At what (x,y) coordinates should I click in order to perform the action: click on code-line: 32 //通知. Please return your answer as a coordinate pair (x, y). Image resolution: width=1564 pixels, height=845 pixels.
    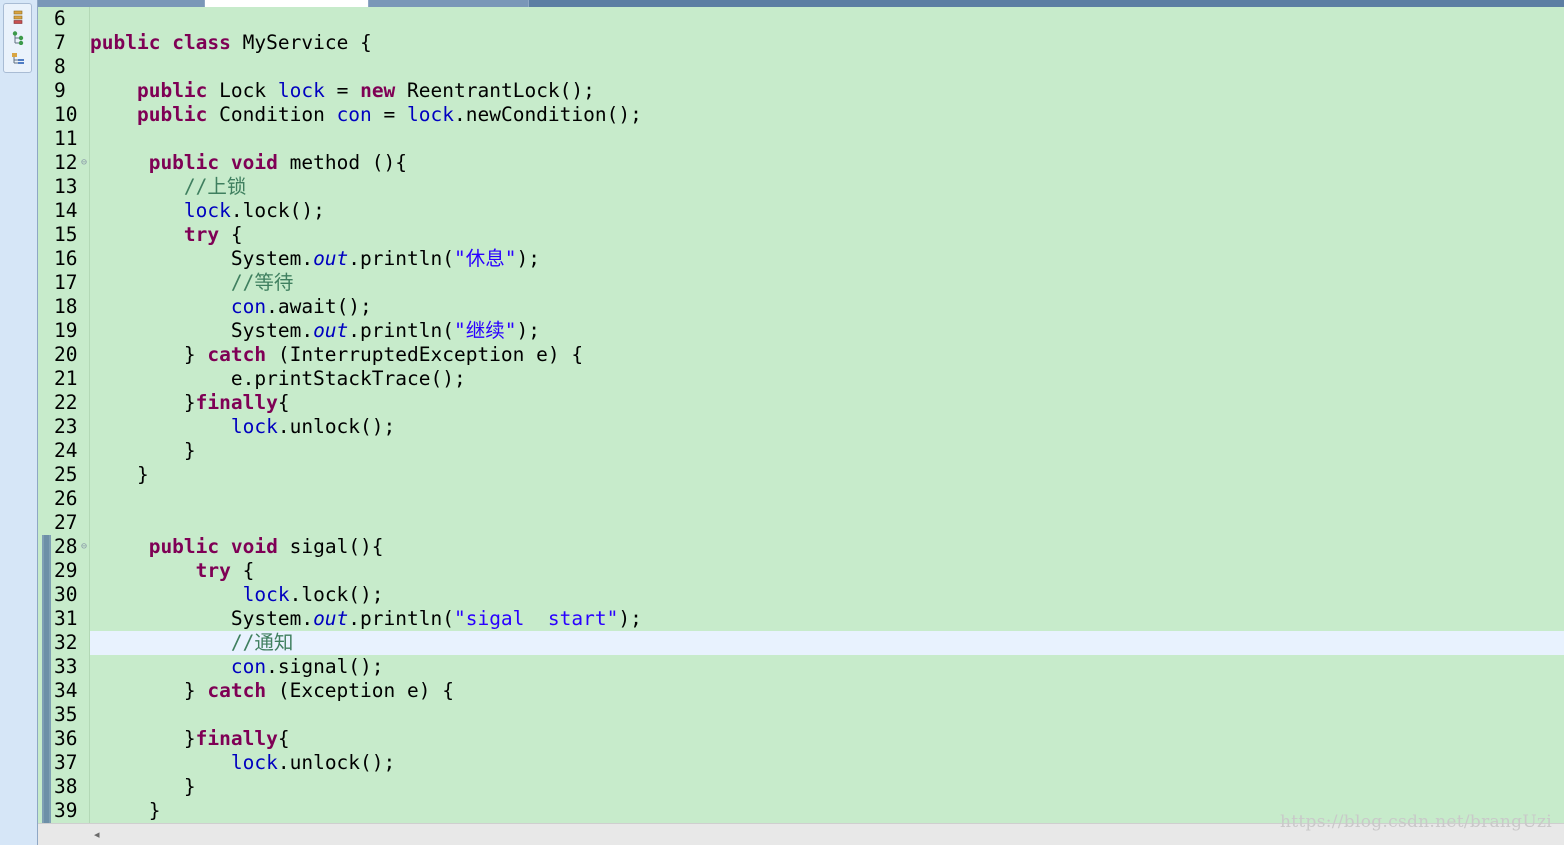
    Looking at the image, I should click on (801, 643).